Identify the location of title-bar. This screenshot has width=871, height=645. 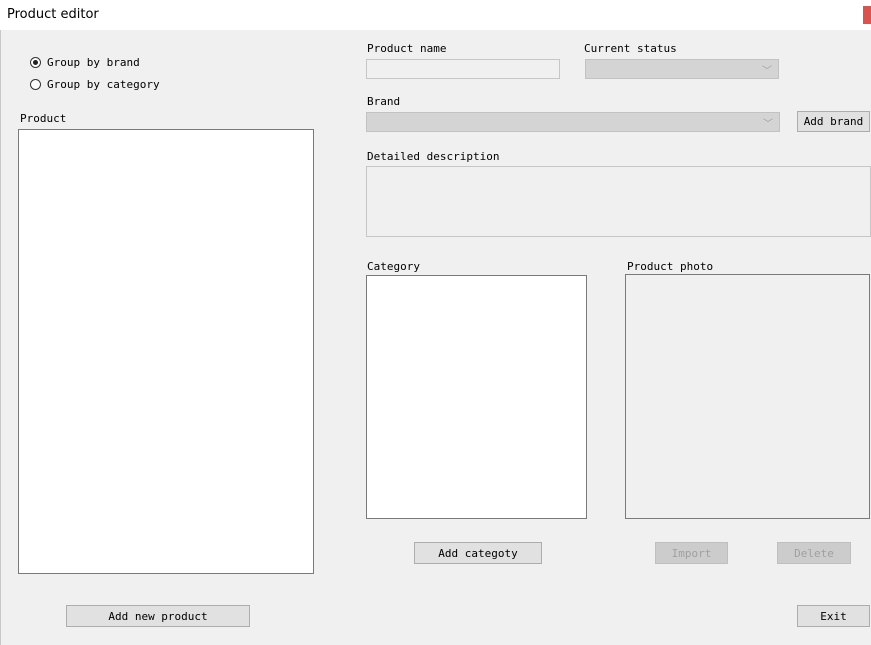
(435, 15).